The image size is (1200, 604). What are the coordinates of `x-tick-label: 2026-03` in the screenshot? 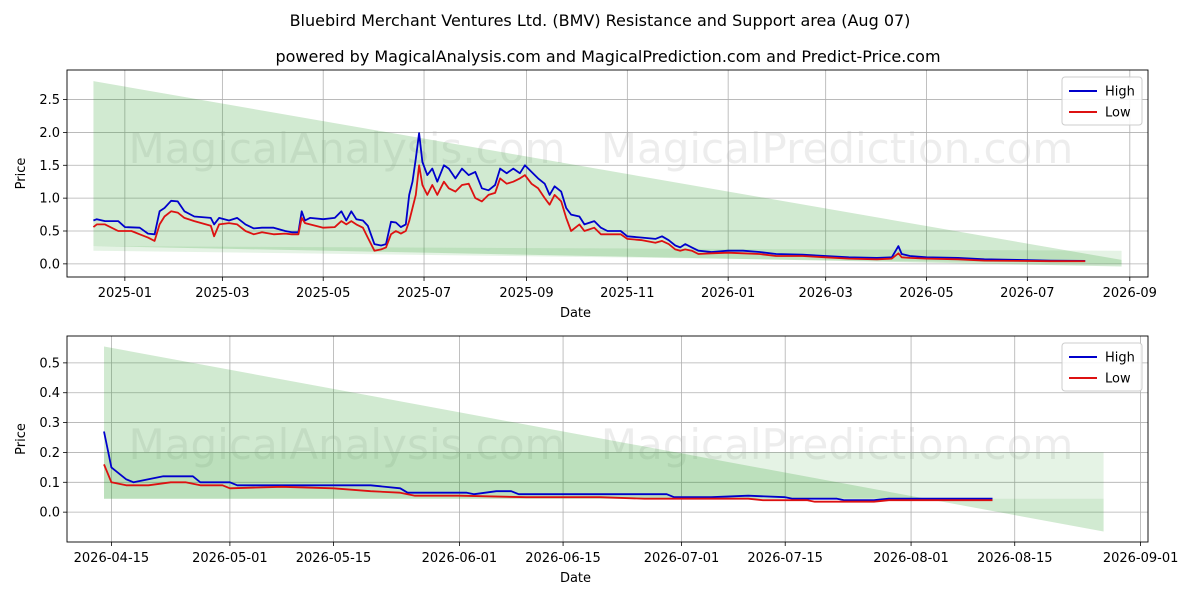 It's located at (826, 293).